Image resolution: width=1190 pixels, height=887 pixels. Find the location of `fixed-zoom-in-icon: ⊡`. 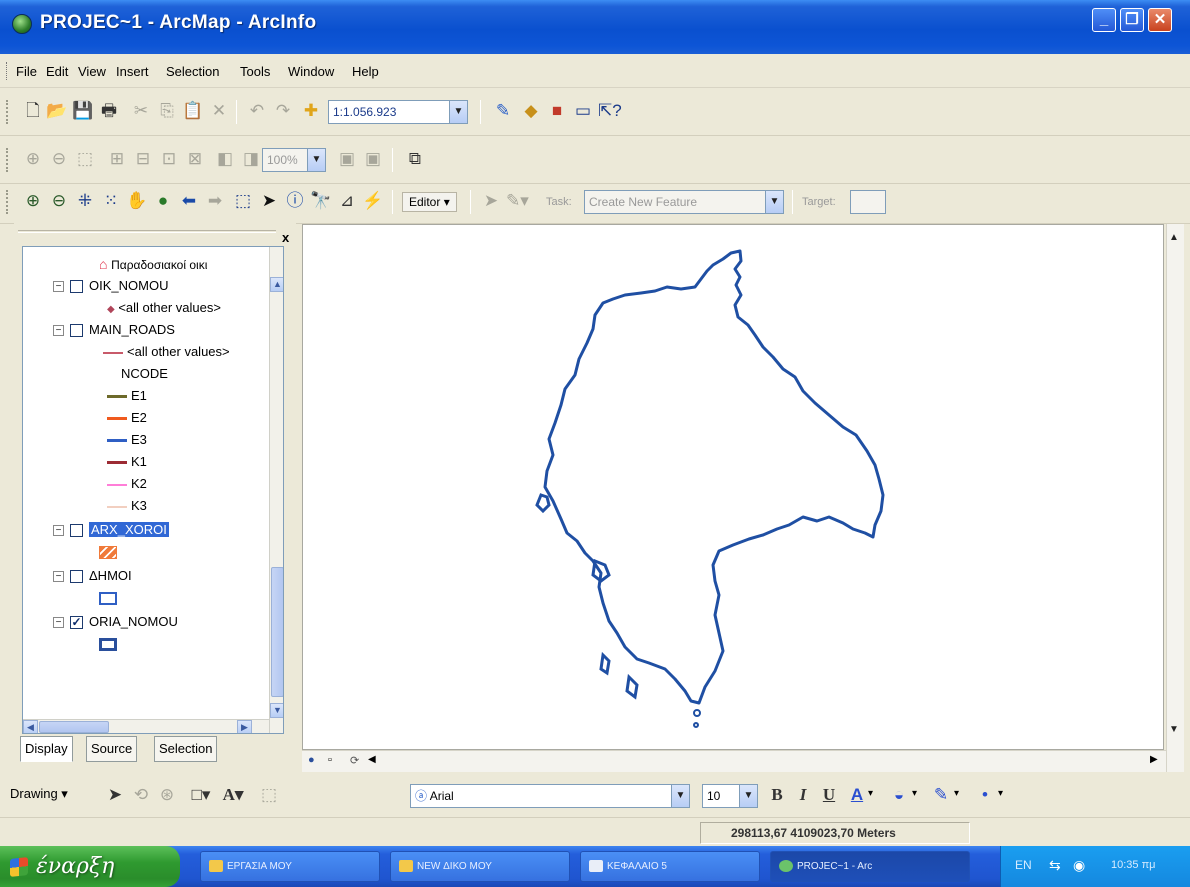

fixed-zoom-in-icon: ⊡ is located at coordinates (169, 159).